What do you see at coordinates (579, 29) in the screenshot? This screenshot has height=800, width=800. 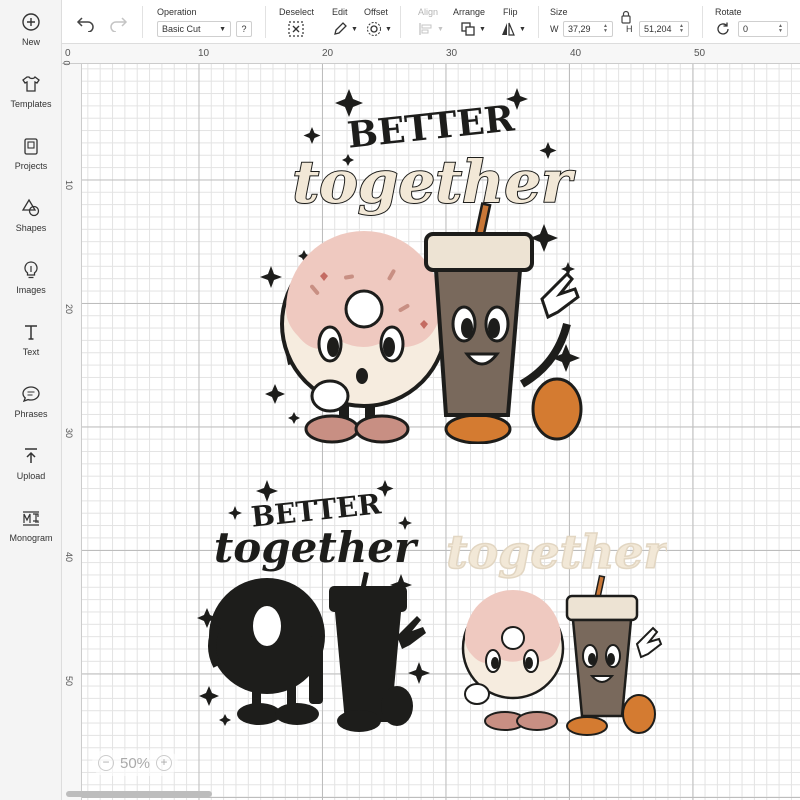 I see `width-value: 37,29` at bounding box center [579, 29].